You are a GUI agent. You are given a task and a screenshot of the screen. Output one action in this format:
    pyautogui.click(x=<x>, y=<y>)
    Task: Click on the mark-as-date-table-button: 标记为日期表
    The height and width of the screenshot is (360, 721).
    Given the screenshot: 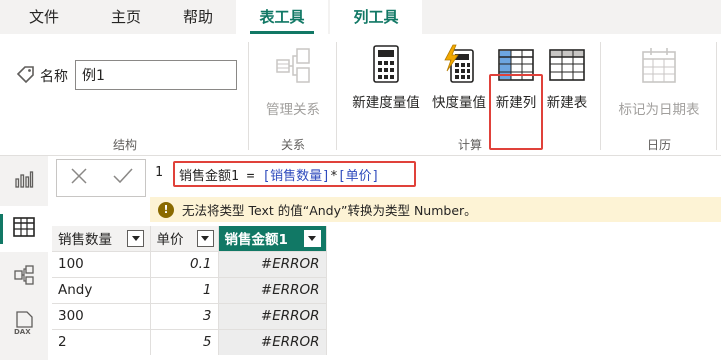 What is the action you would take?
    pyautogui.click(x=659, y=82)
    